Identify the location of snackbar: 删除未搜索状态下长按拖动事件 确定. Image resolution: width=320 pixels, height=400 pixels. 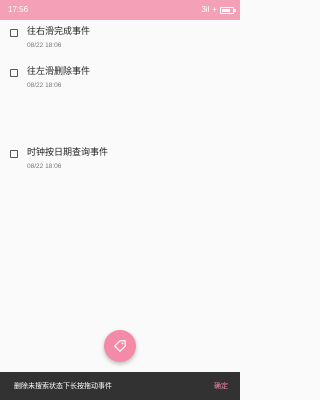
(120, 386).